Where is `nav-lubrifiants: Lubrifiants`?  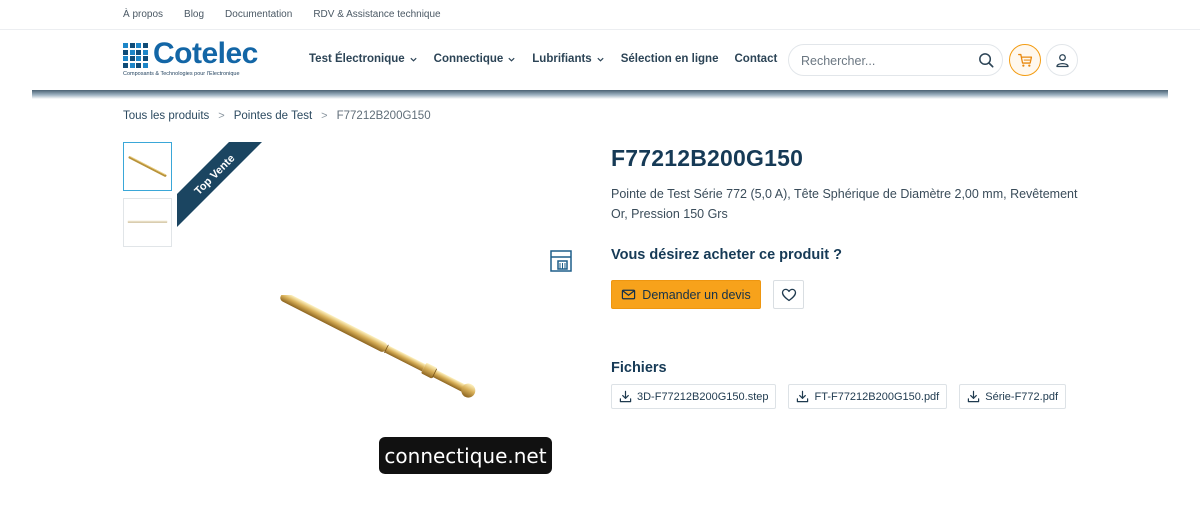 nav-lubrifiants: Lubrifiants is located at coordinates (568, 59).